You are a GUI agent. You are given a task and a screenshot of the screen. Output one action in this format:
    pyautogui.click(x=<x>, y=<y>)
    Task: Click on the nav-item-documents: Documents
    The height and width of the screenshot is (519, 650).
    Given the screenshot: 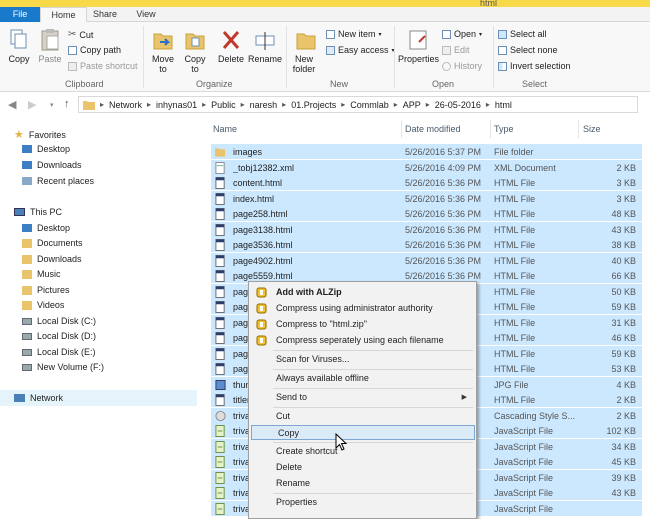 What is the action you would take?
    pyautogui.click(x=52, y=243)
    